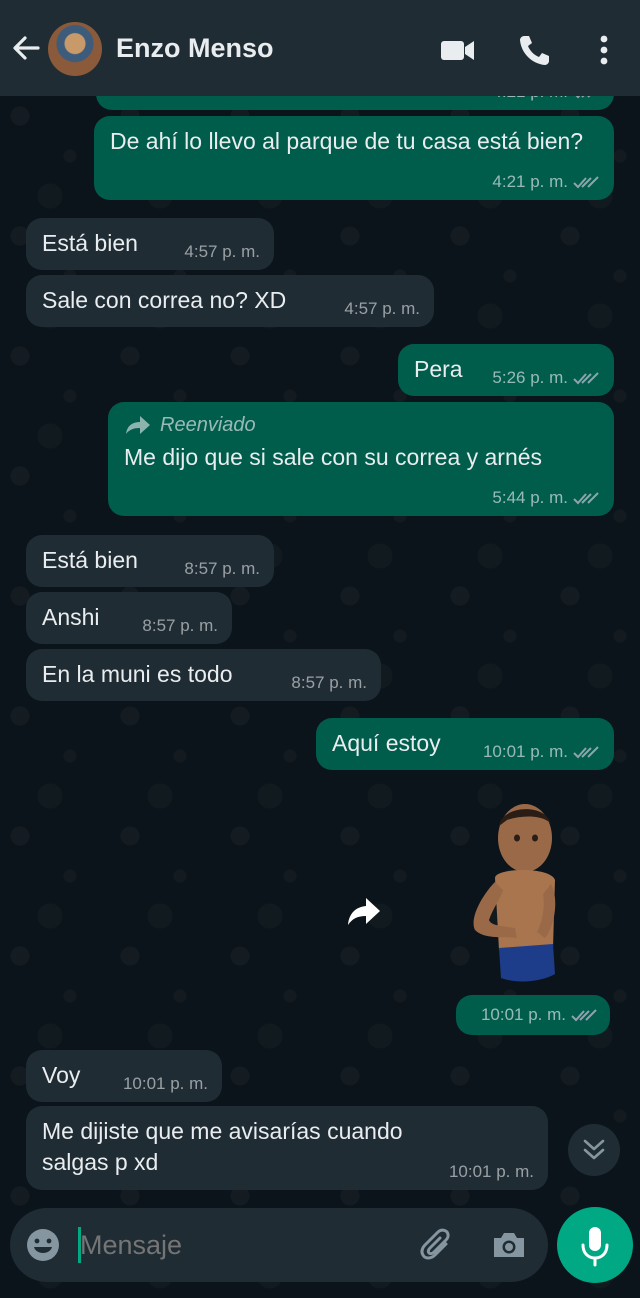 This screenshot has width=640, height=1298. I want to click on voice-message-button, so click(595, 1245).